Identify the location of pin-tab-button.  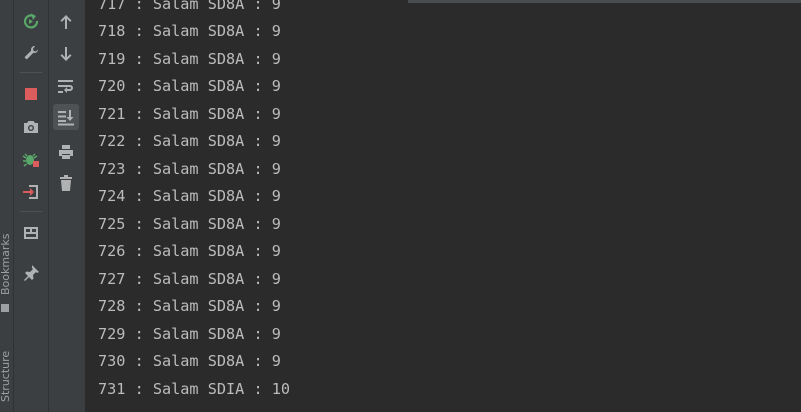
(31, 273).